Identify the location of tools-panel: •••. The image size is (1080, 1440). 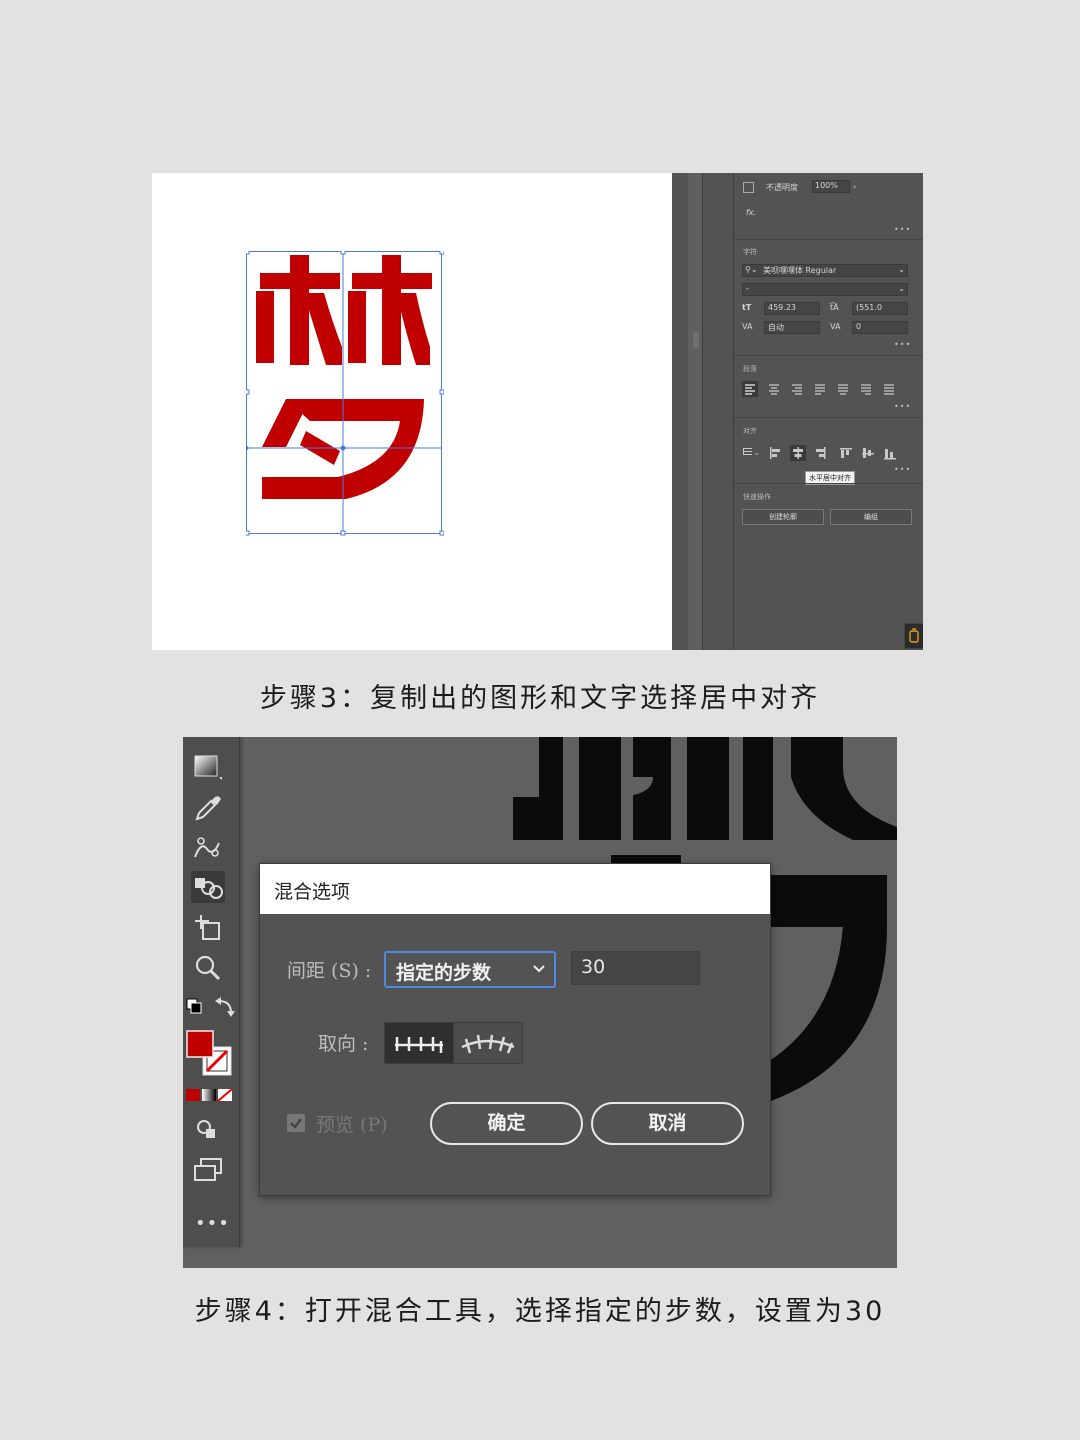
(211, 992).